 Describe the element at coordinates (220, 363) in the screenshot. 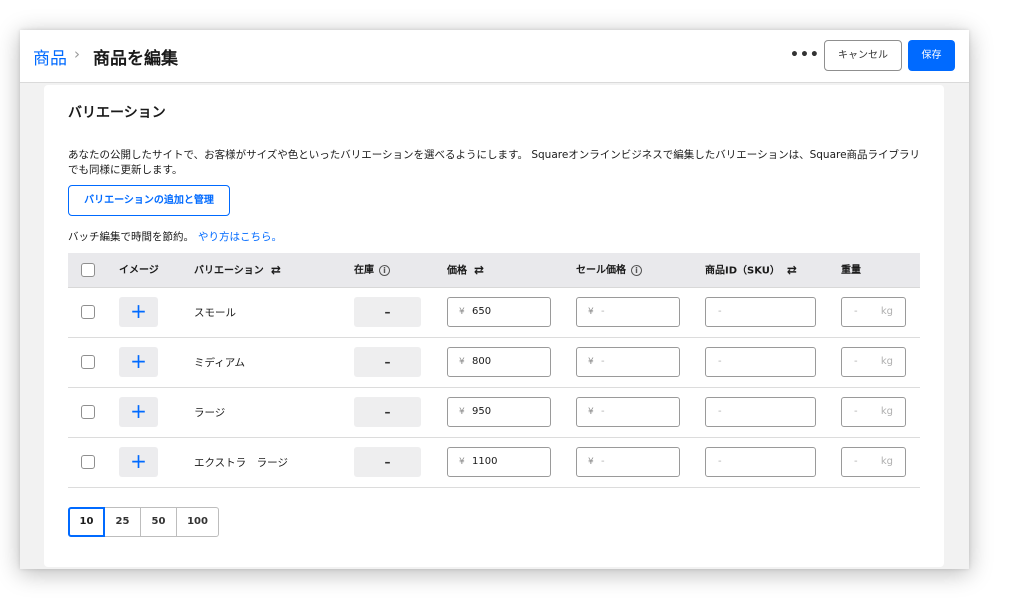

I see `variation-name: ミディアム` at that location.